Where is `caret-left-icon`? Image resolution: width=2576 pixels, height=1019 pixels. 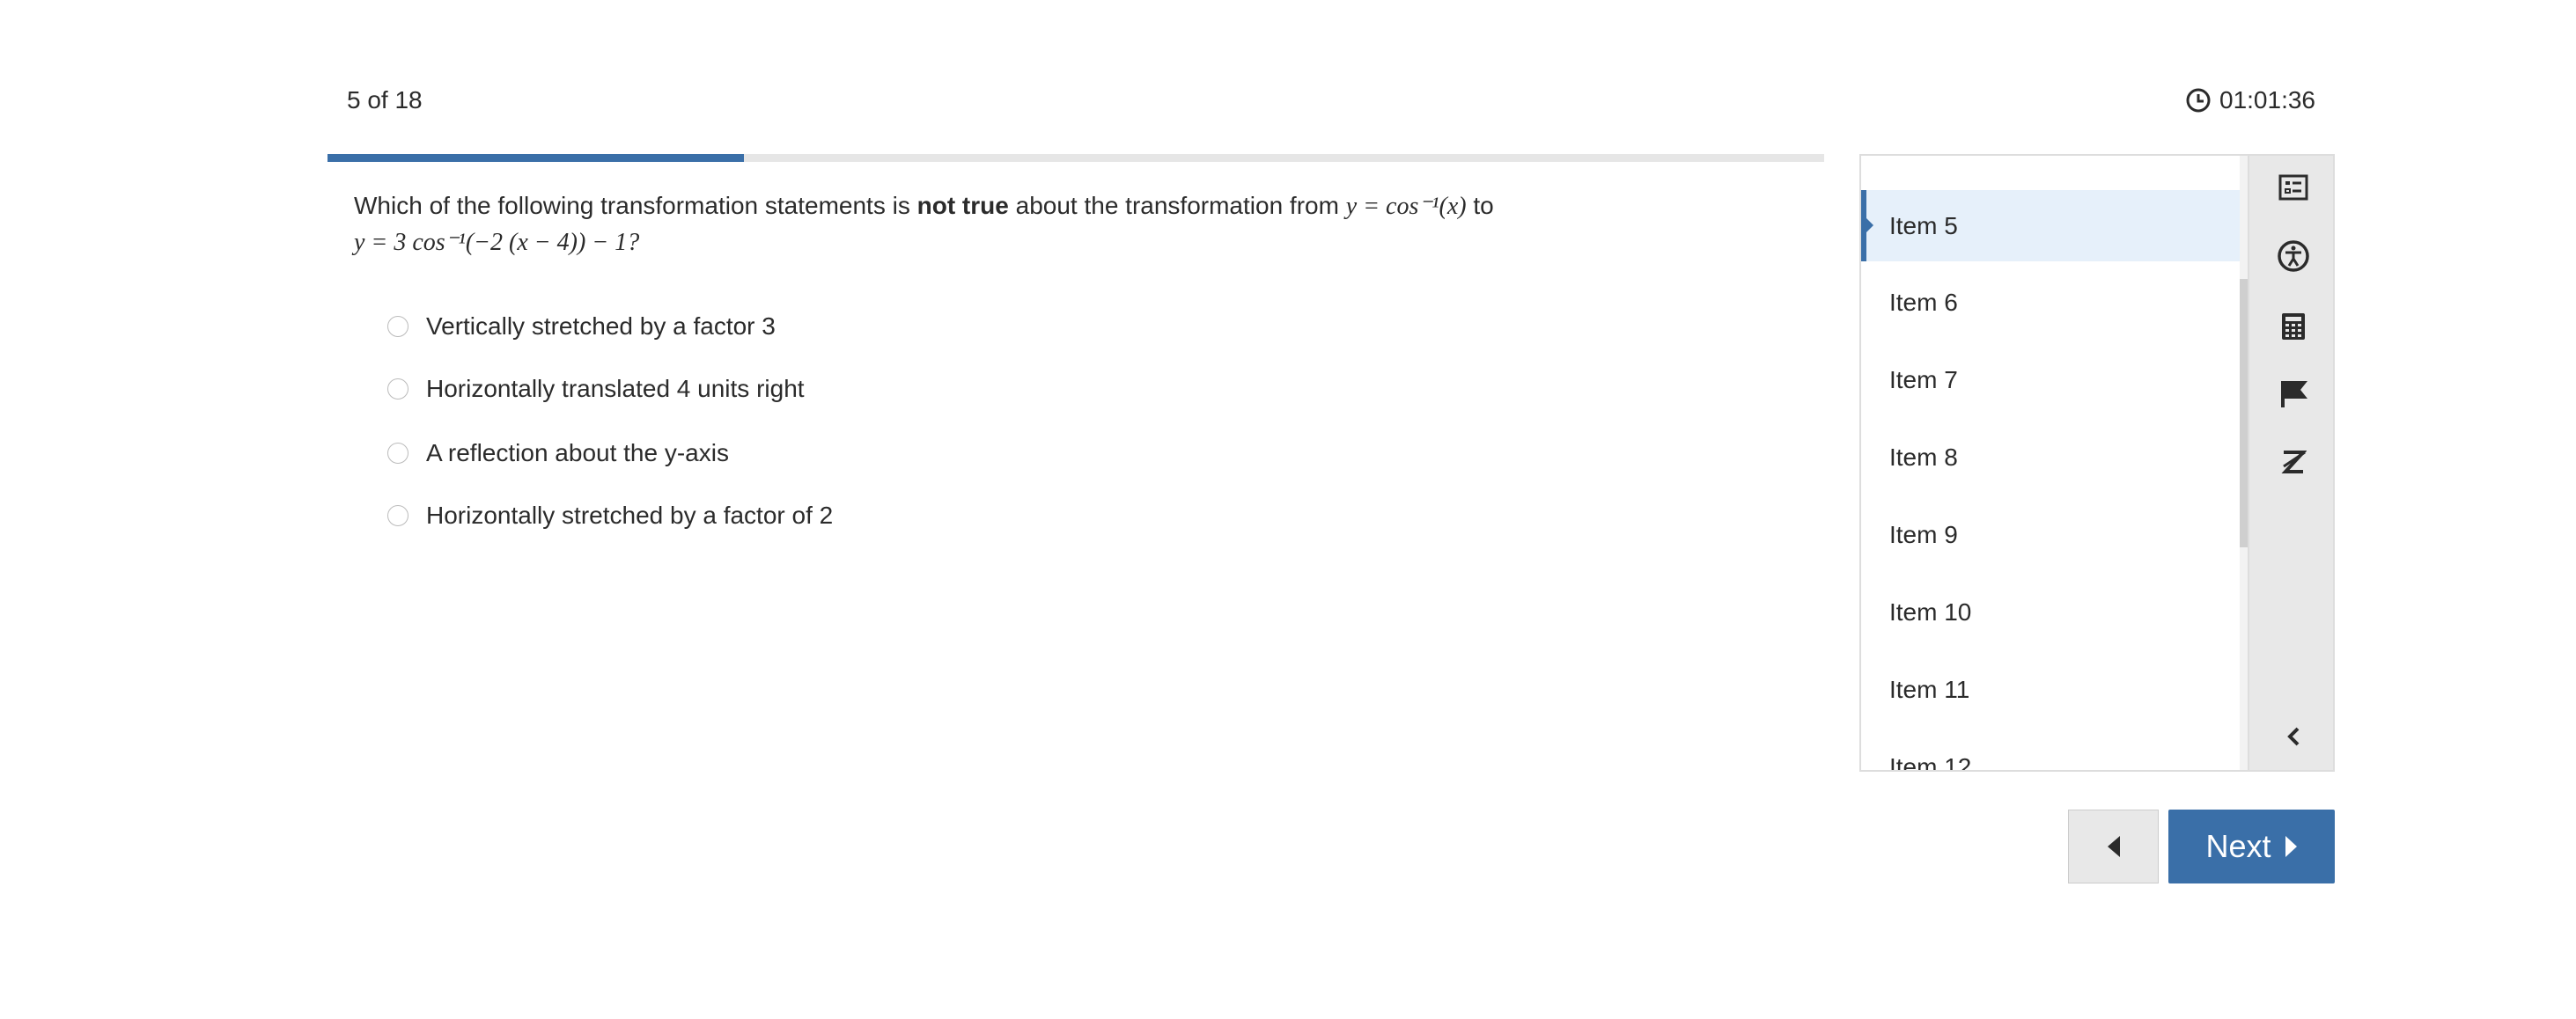 caret-left-icon is located at coordinates (2113, 846).